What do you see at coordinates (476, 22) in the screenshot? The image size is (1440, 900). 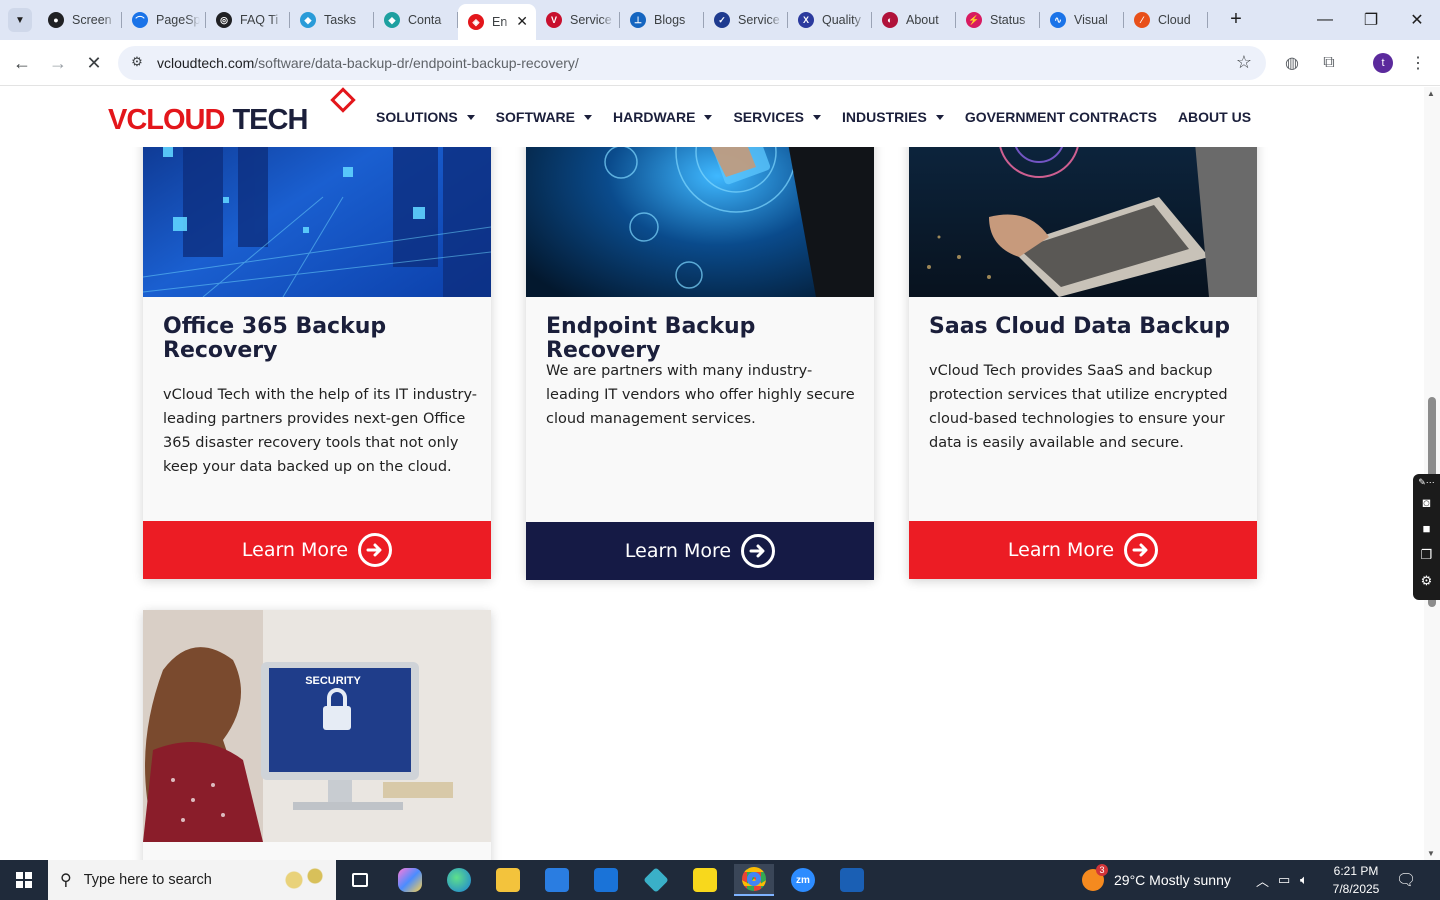 I see `tab-favicon-icon: ◈` at bounding box center [476, 22].